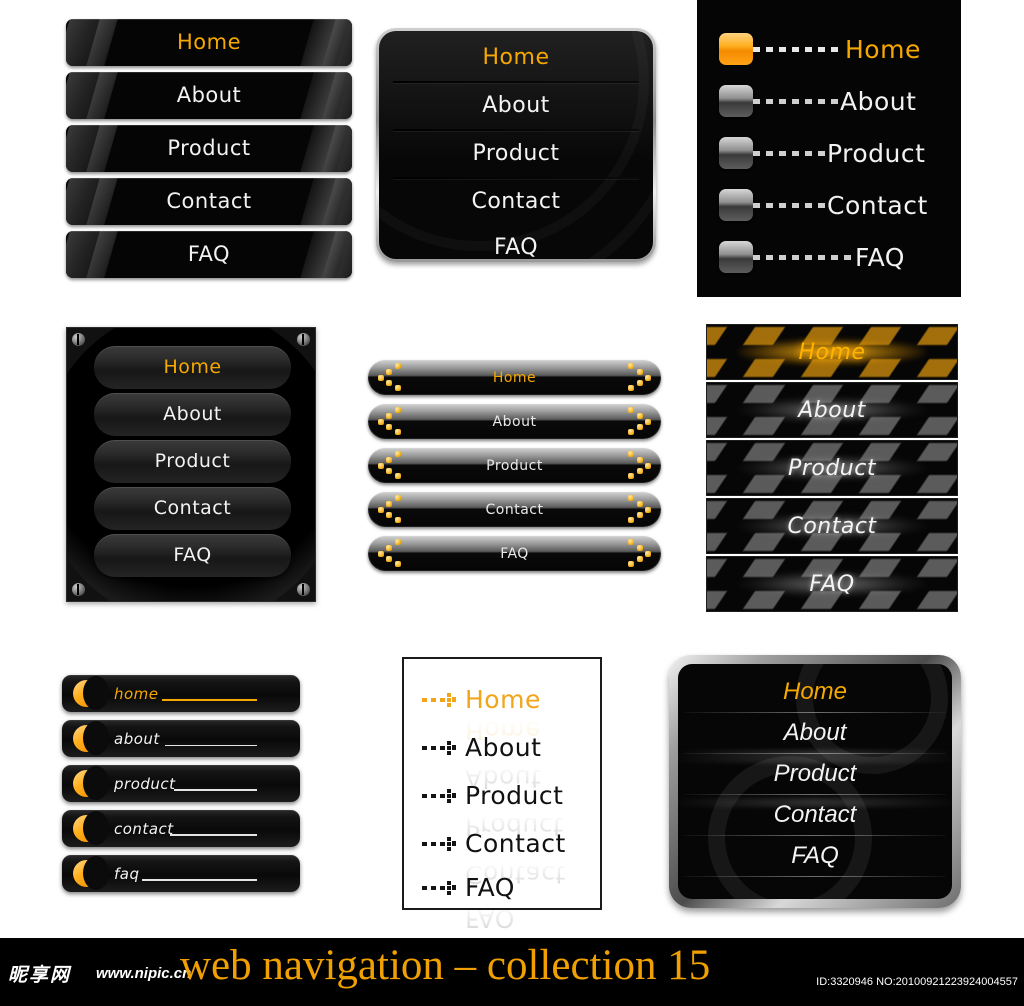  What do you see at coordinates (815, 815) in the screenshot?
I see `menu9-item-contact: Contact` at bounding box center [815, 815].